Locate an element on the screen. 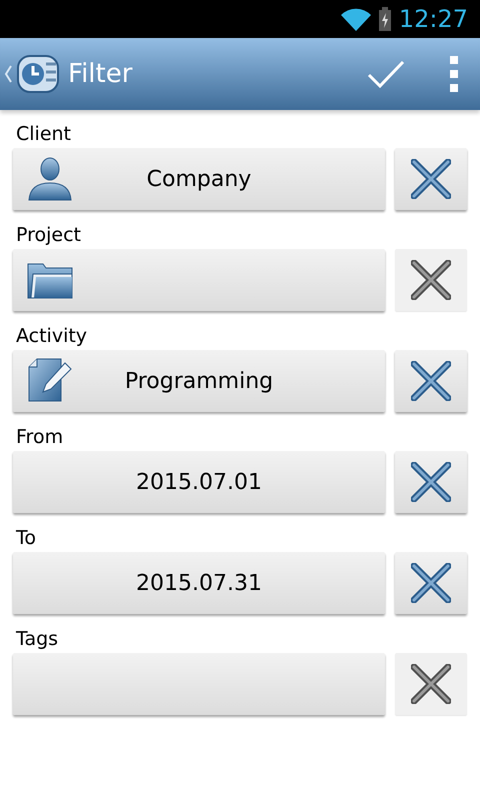  picker-button: 2015.07.01 is located at coordinates (199, 482).